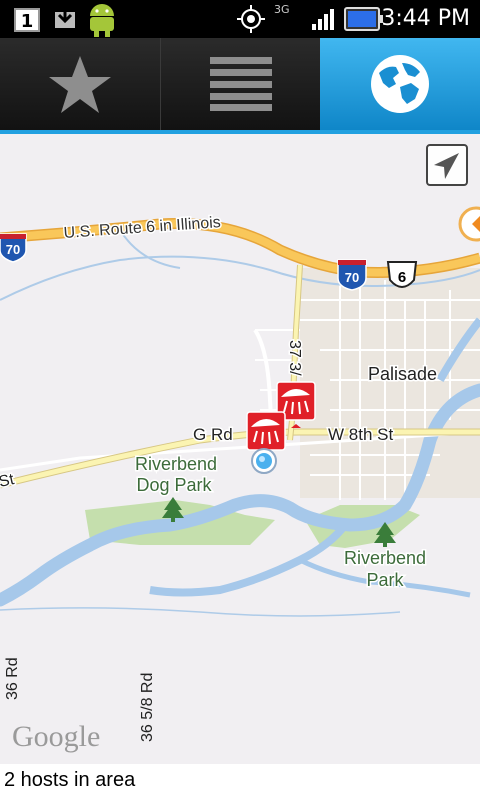  I want to click on current-location-dot, so click(264, 461).